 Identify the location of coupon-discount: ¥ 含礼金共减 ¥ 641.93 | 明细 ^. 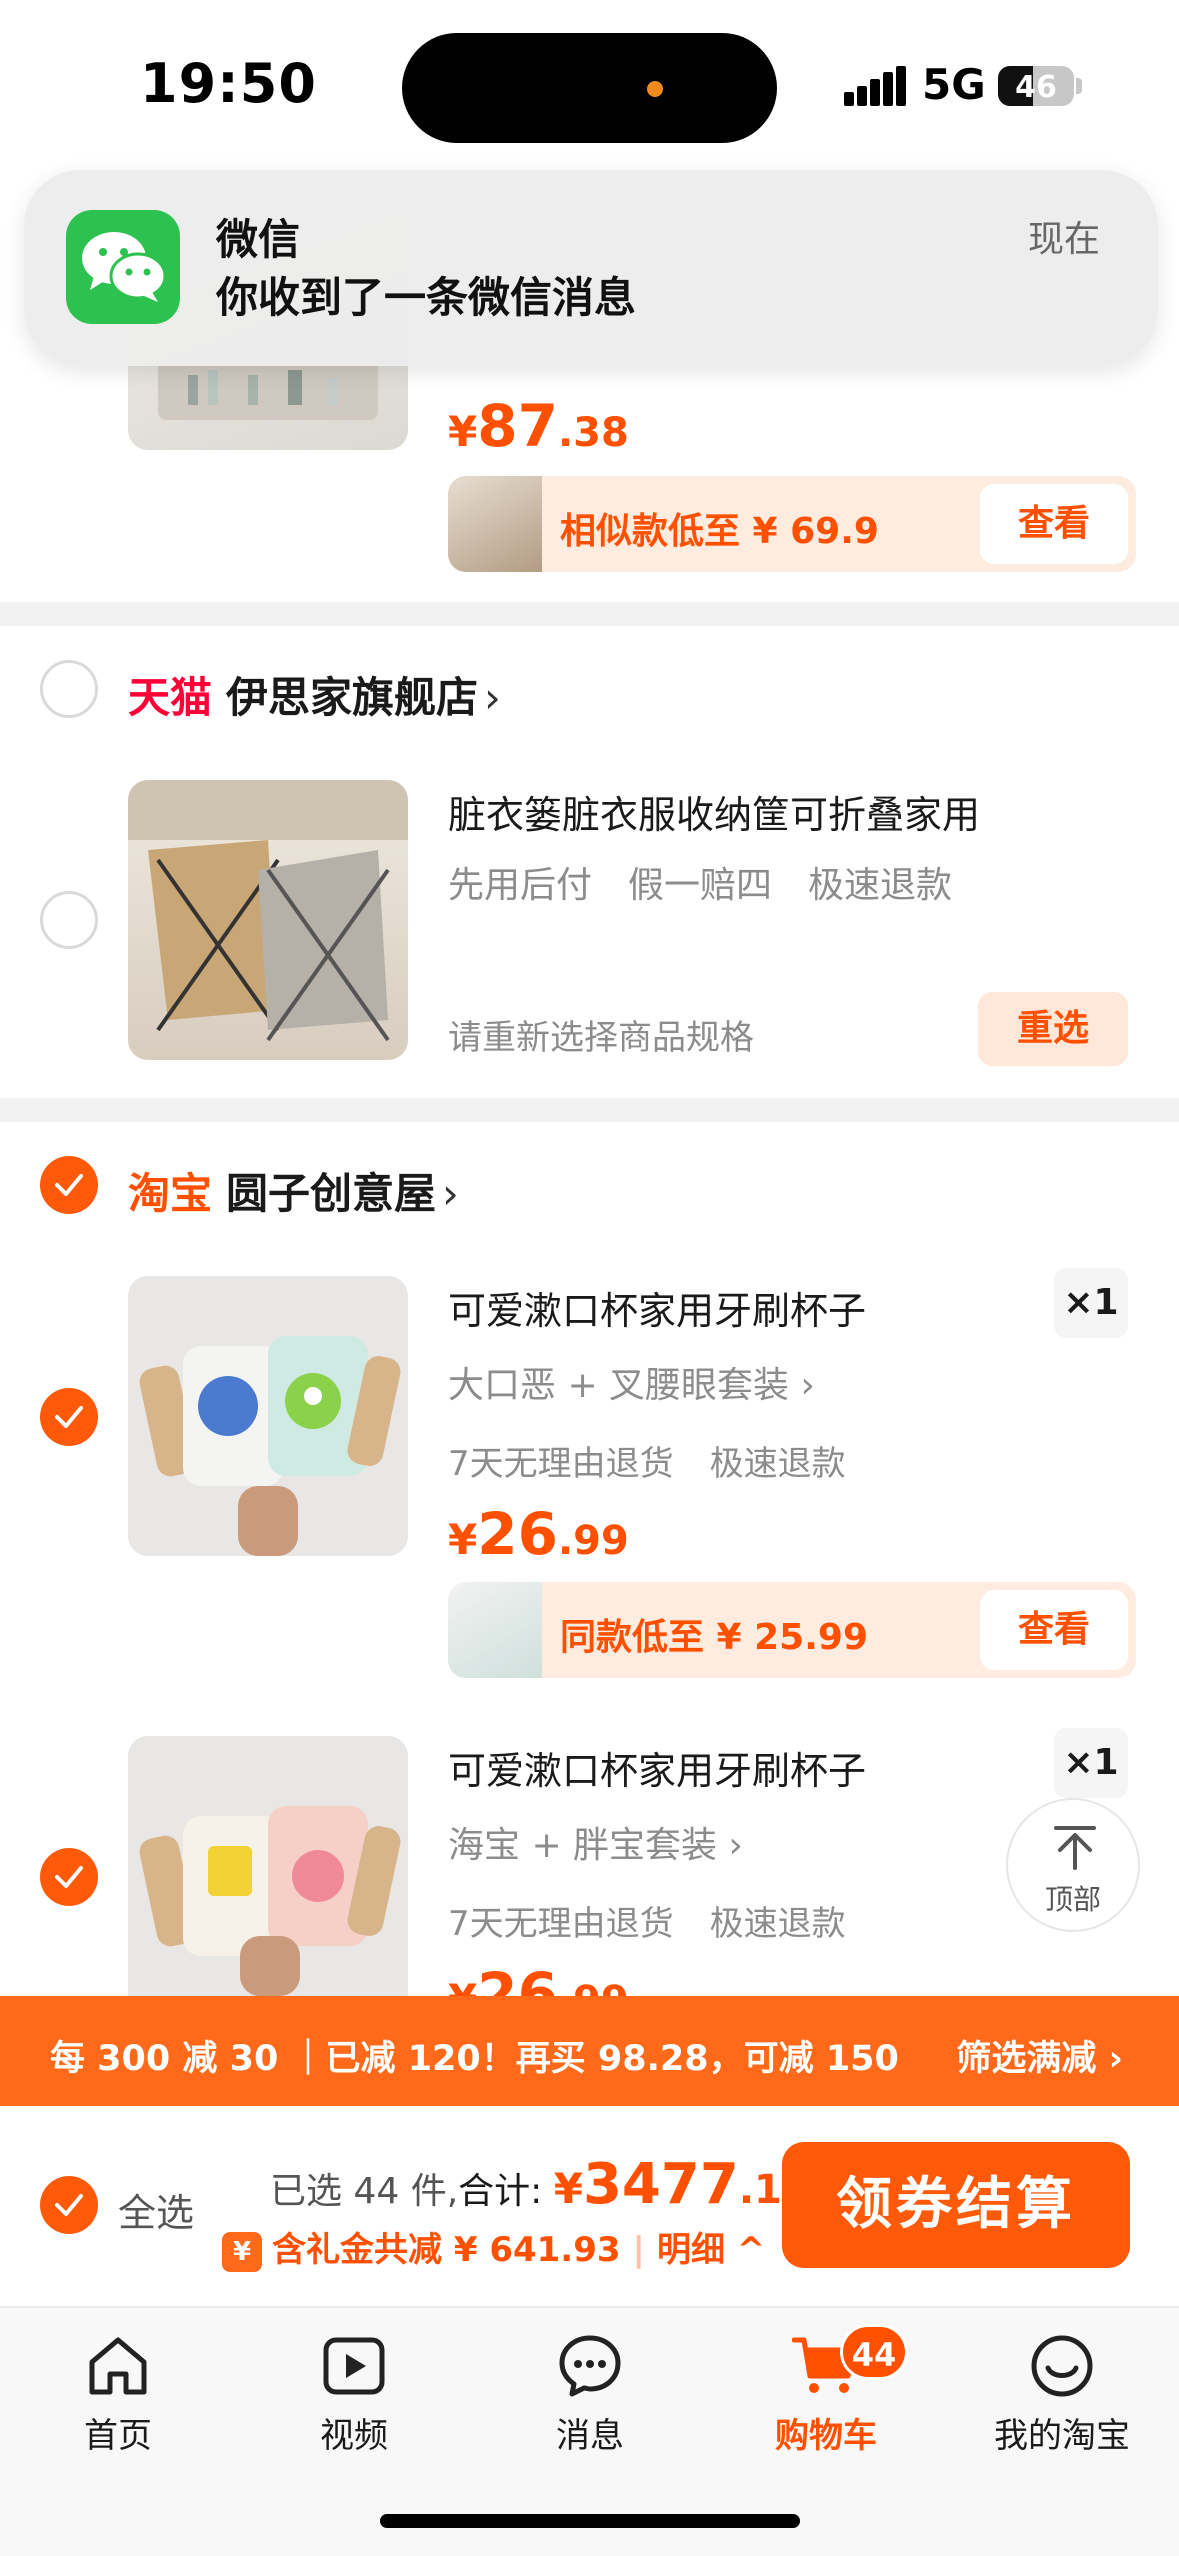
(493, 2247).